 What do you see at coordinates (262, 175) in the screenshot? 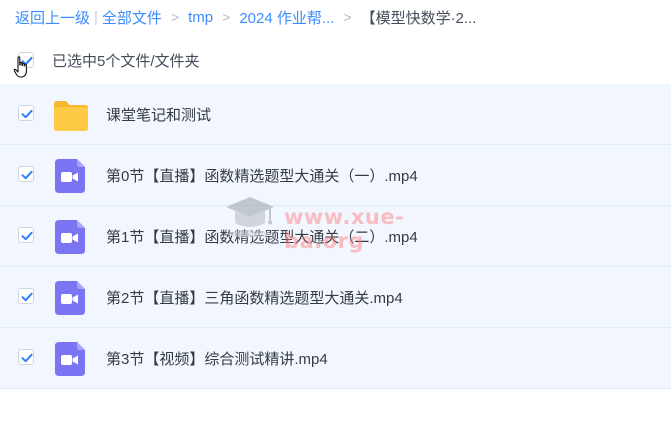
I see `file-name: 第0节【直播】函数精选题型大通关（一）.mp4` at bounding box center [262, 175].